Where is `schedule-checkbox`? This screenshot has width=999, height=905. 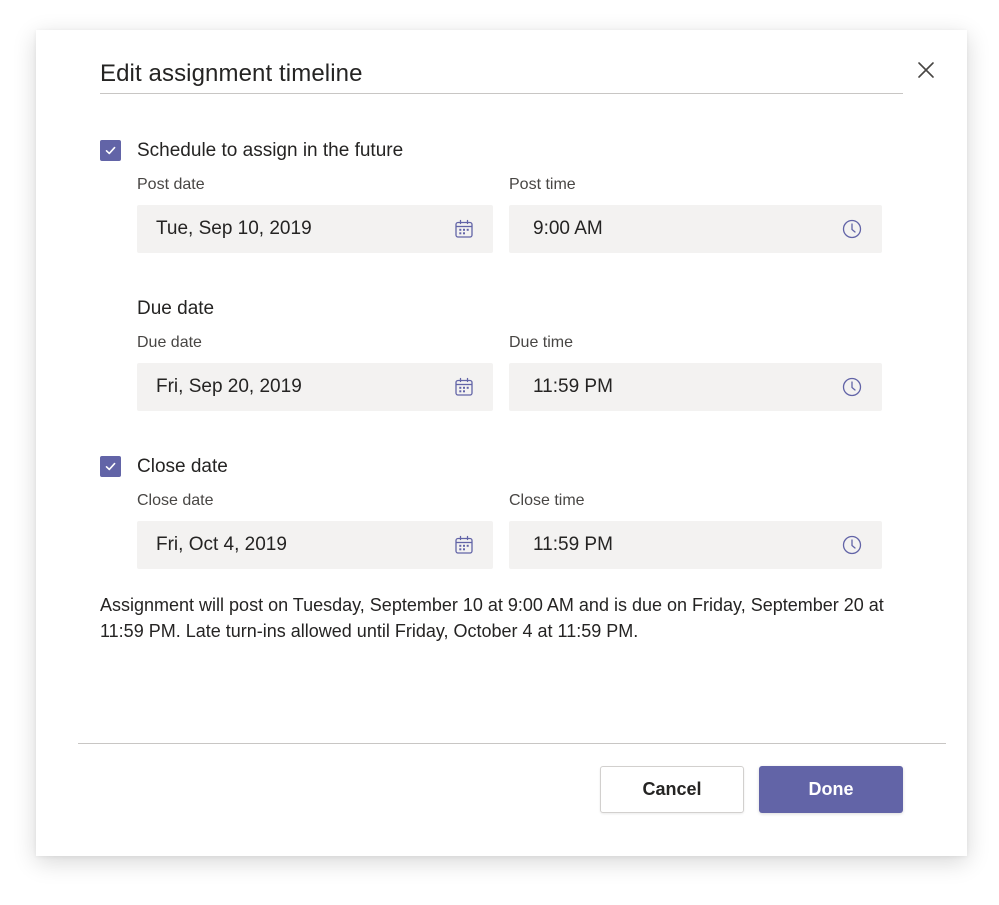
schedule-checkbox is located at coordinates (110, 150).